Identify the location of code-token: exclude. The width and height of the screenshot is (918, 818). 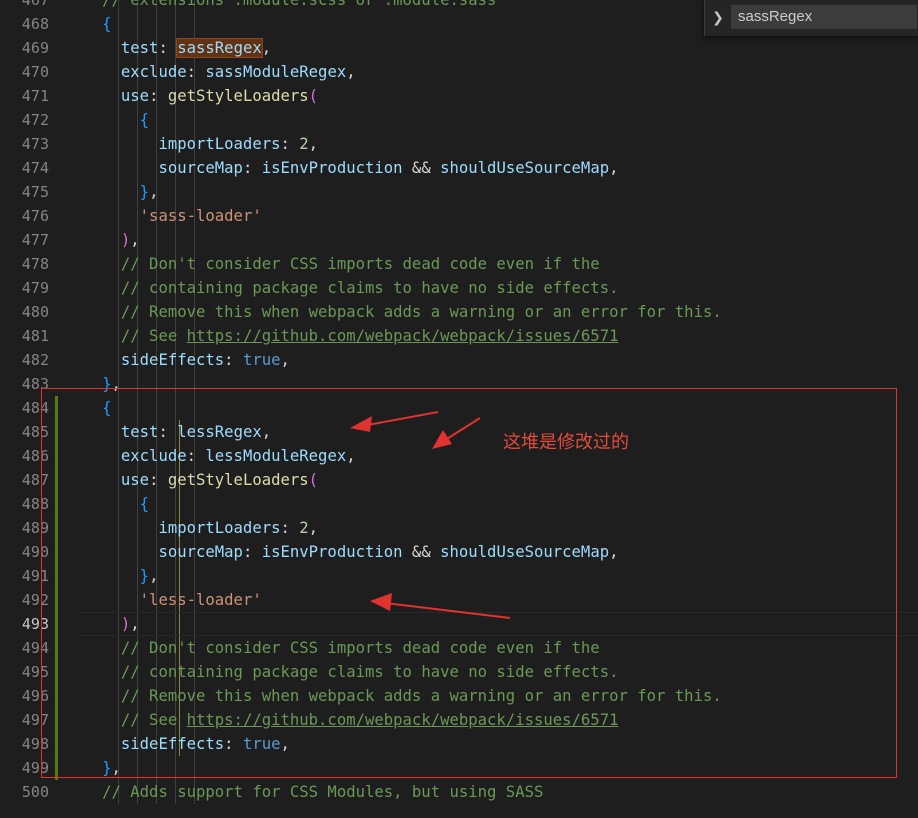
(153, 72).